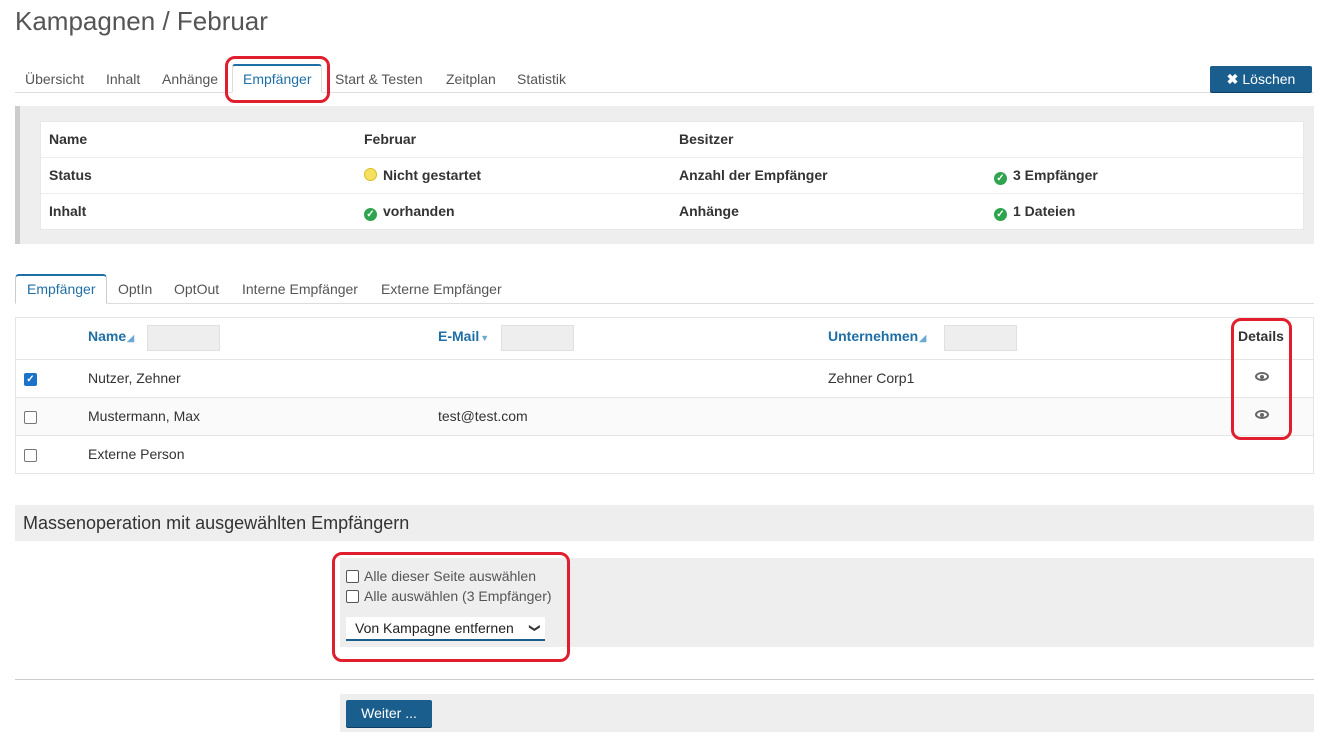 This screenshot has height=736, width=1322. I want to click on select-page-checkbox, so click(352, 576).